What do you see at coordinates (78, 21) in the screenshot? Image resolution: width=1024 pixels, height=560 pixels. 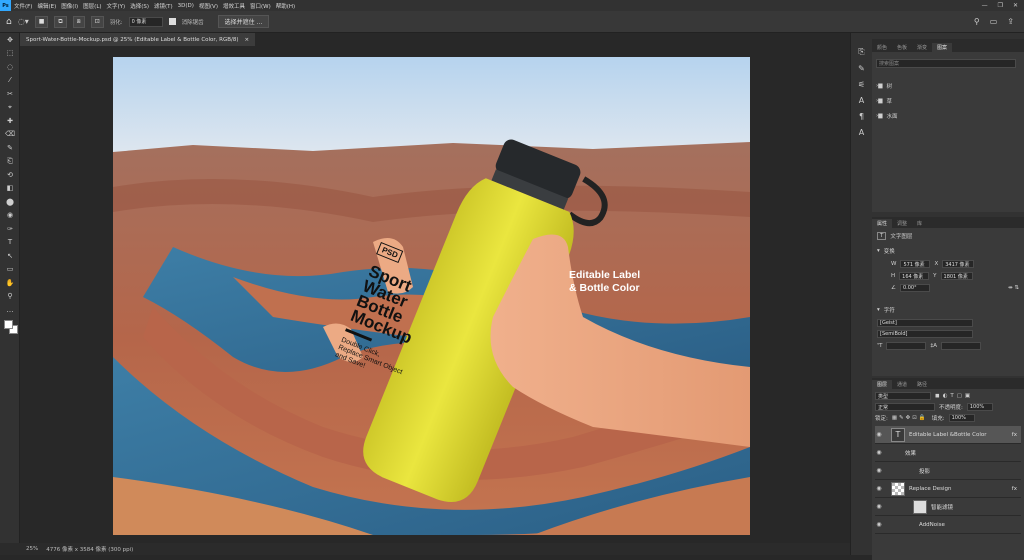 I see `subtract-selection-button: ⧈` at bounding box center [78, 21].